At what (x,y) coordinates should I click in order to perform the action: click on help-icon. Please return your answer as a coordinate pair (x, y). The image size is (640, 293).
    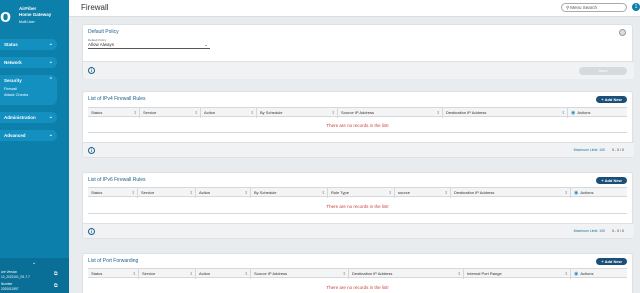
    Looking at the image, I should click on (622, 32).